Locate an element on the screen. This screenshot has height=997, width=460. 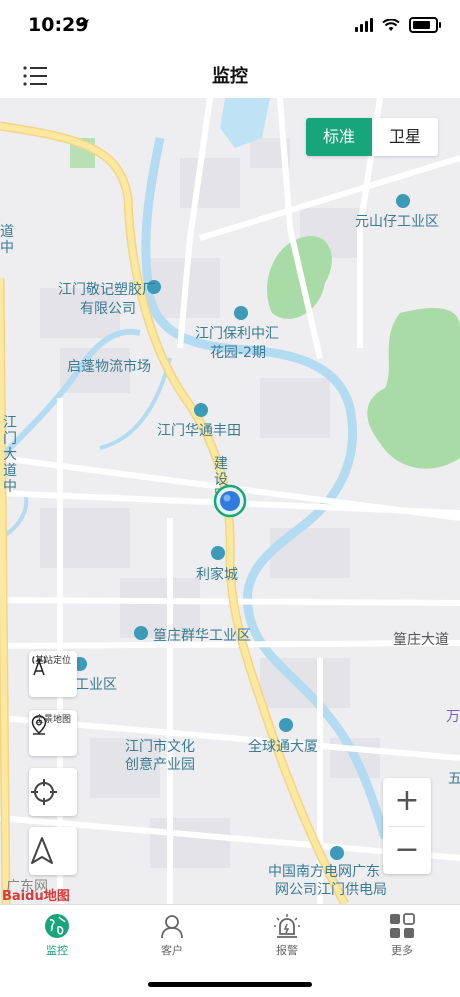
tab-more-label: 更多 is located at coordinates (402, 950).